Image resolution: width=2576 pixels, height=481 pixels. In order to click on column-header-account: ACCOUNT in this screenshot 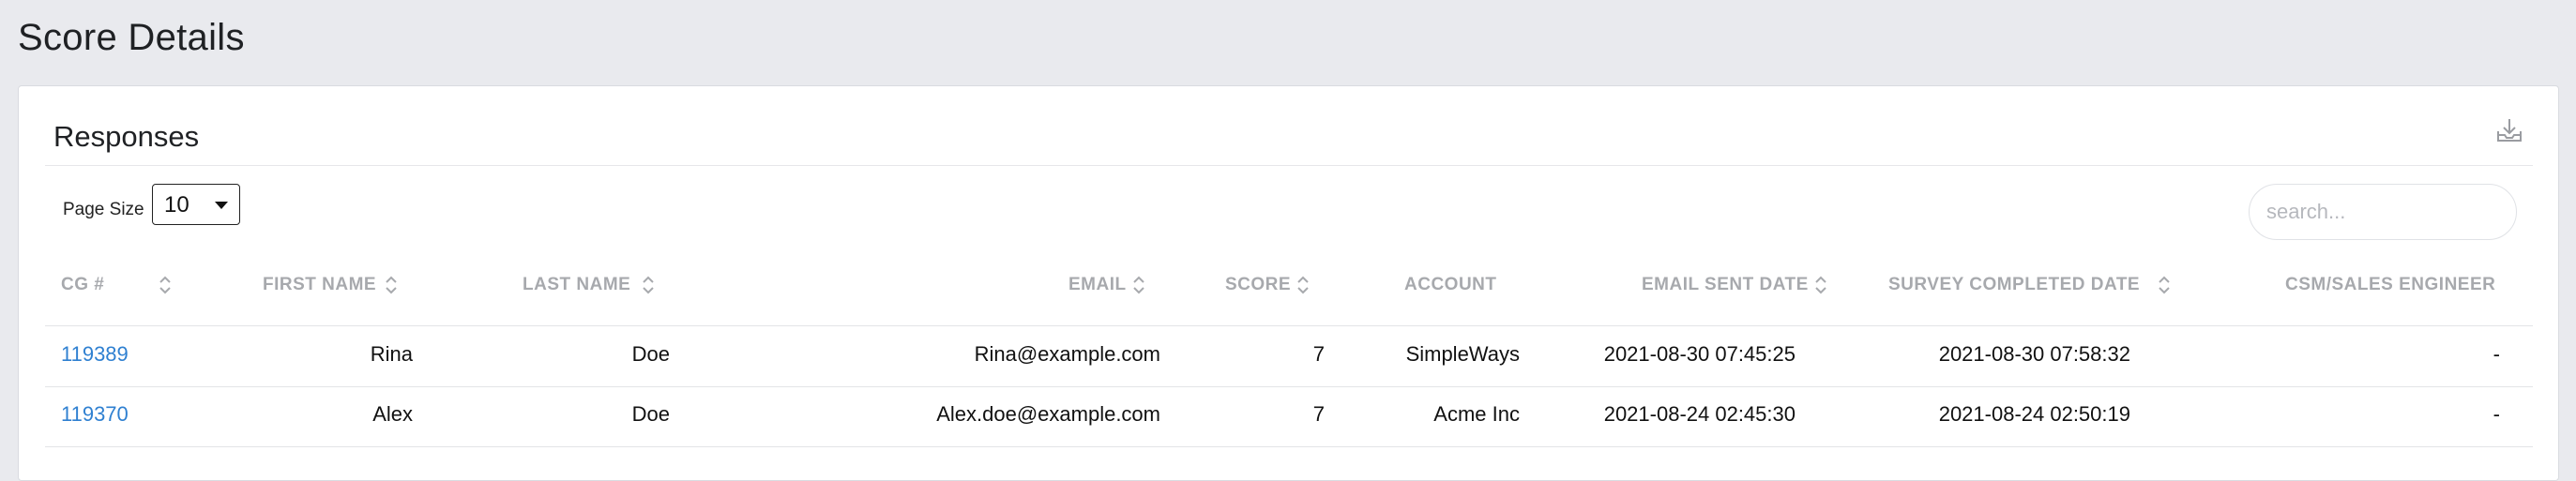, I will do `click(1450, 284)`.